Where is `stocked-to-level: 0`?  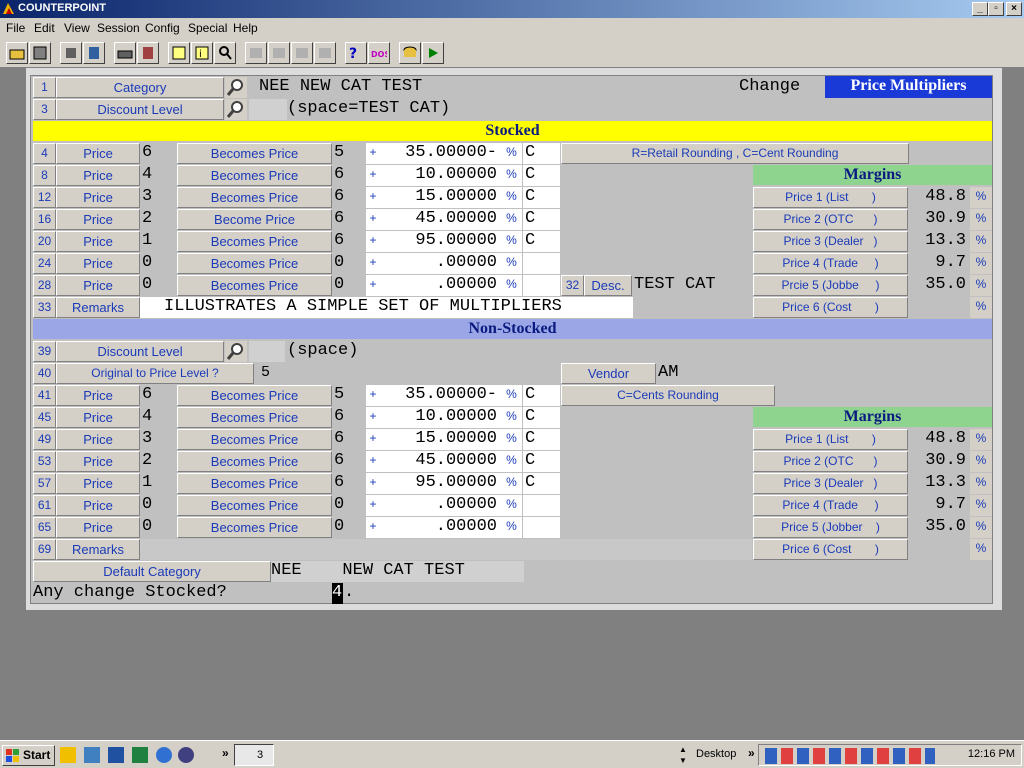 stocked-to-level: 0 is located at coordinates (349, 285).